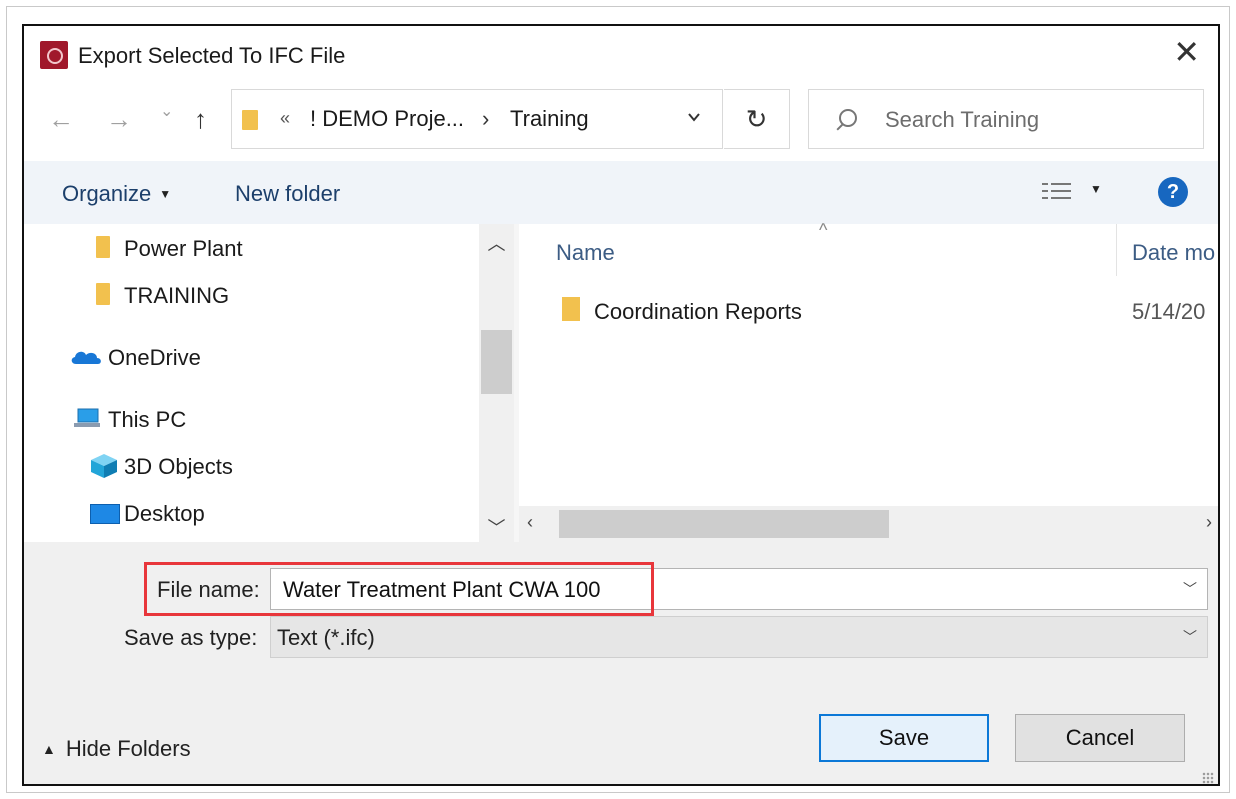 The width and height of the screenshot is (1236, 799). Describe the element at coordinates (1096, 189) in the screenshot. I see `view-dropdown-caret-icon: ▼` at that location.